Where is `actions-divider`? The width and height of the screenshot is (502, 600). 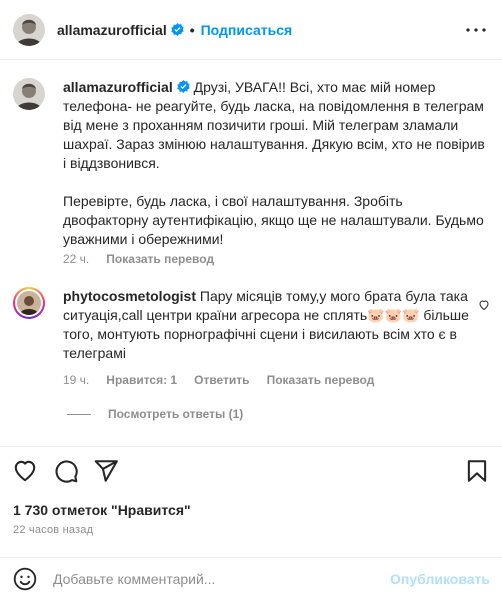 actions-divider is located at coordinates (251, 446).